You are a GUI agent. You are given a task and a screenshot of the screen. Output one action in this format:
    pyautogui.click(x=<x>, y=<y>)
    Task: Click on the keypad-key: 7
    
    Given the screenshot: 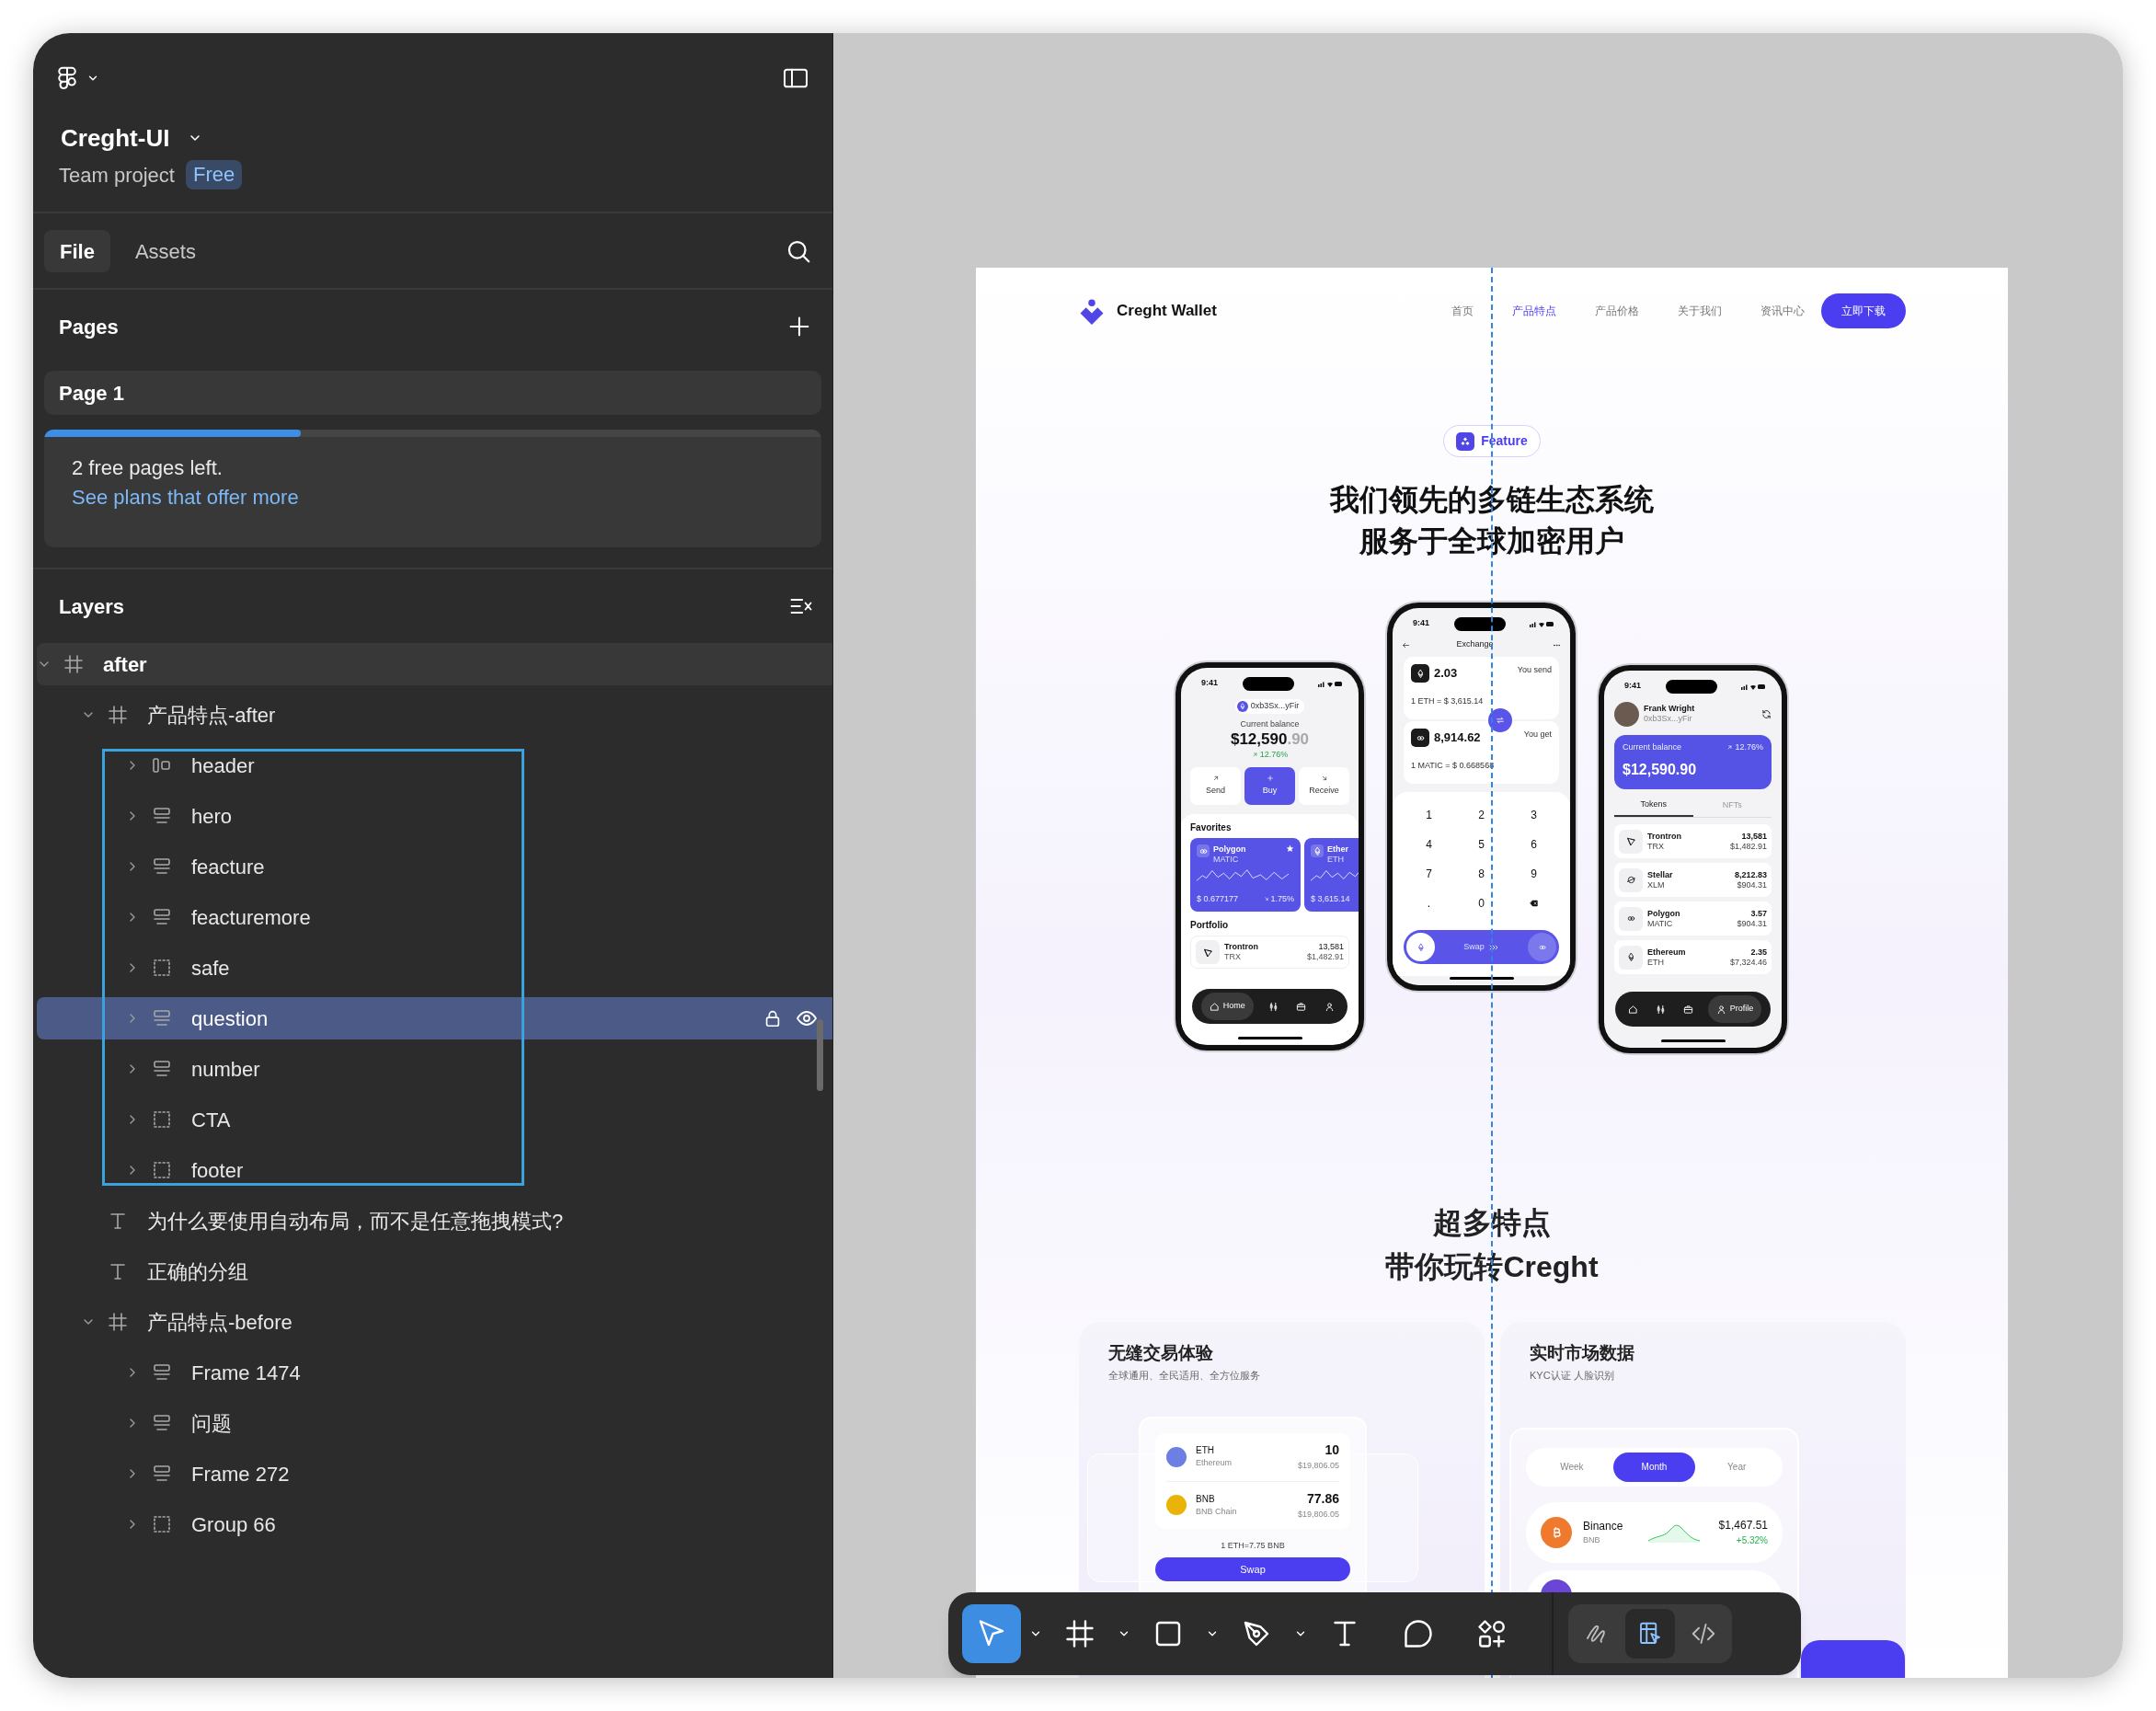 What is the action you would take?
    pyautogui.click(x=1429, y=874)
    